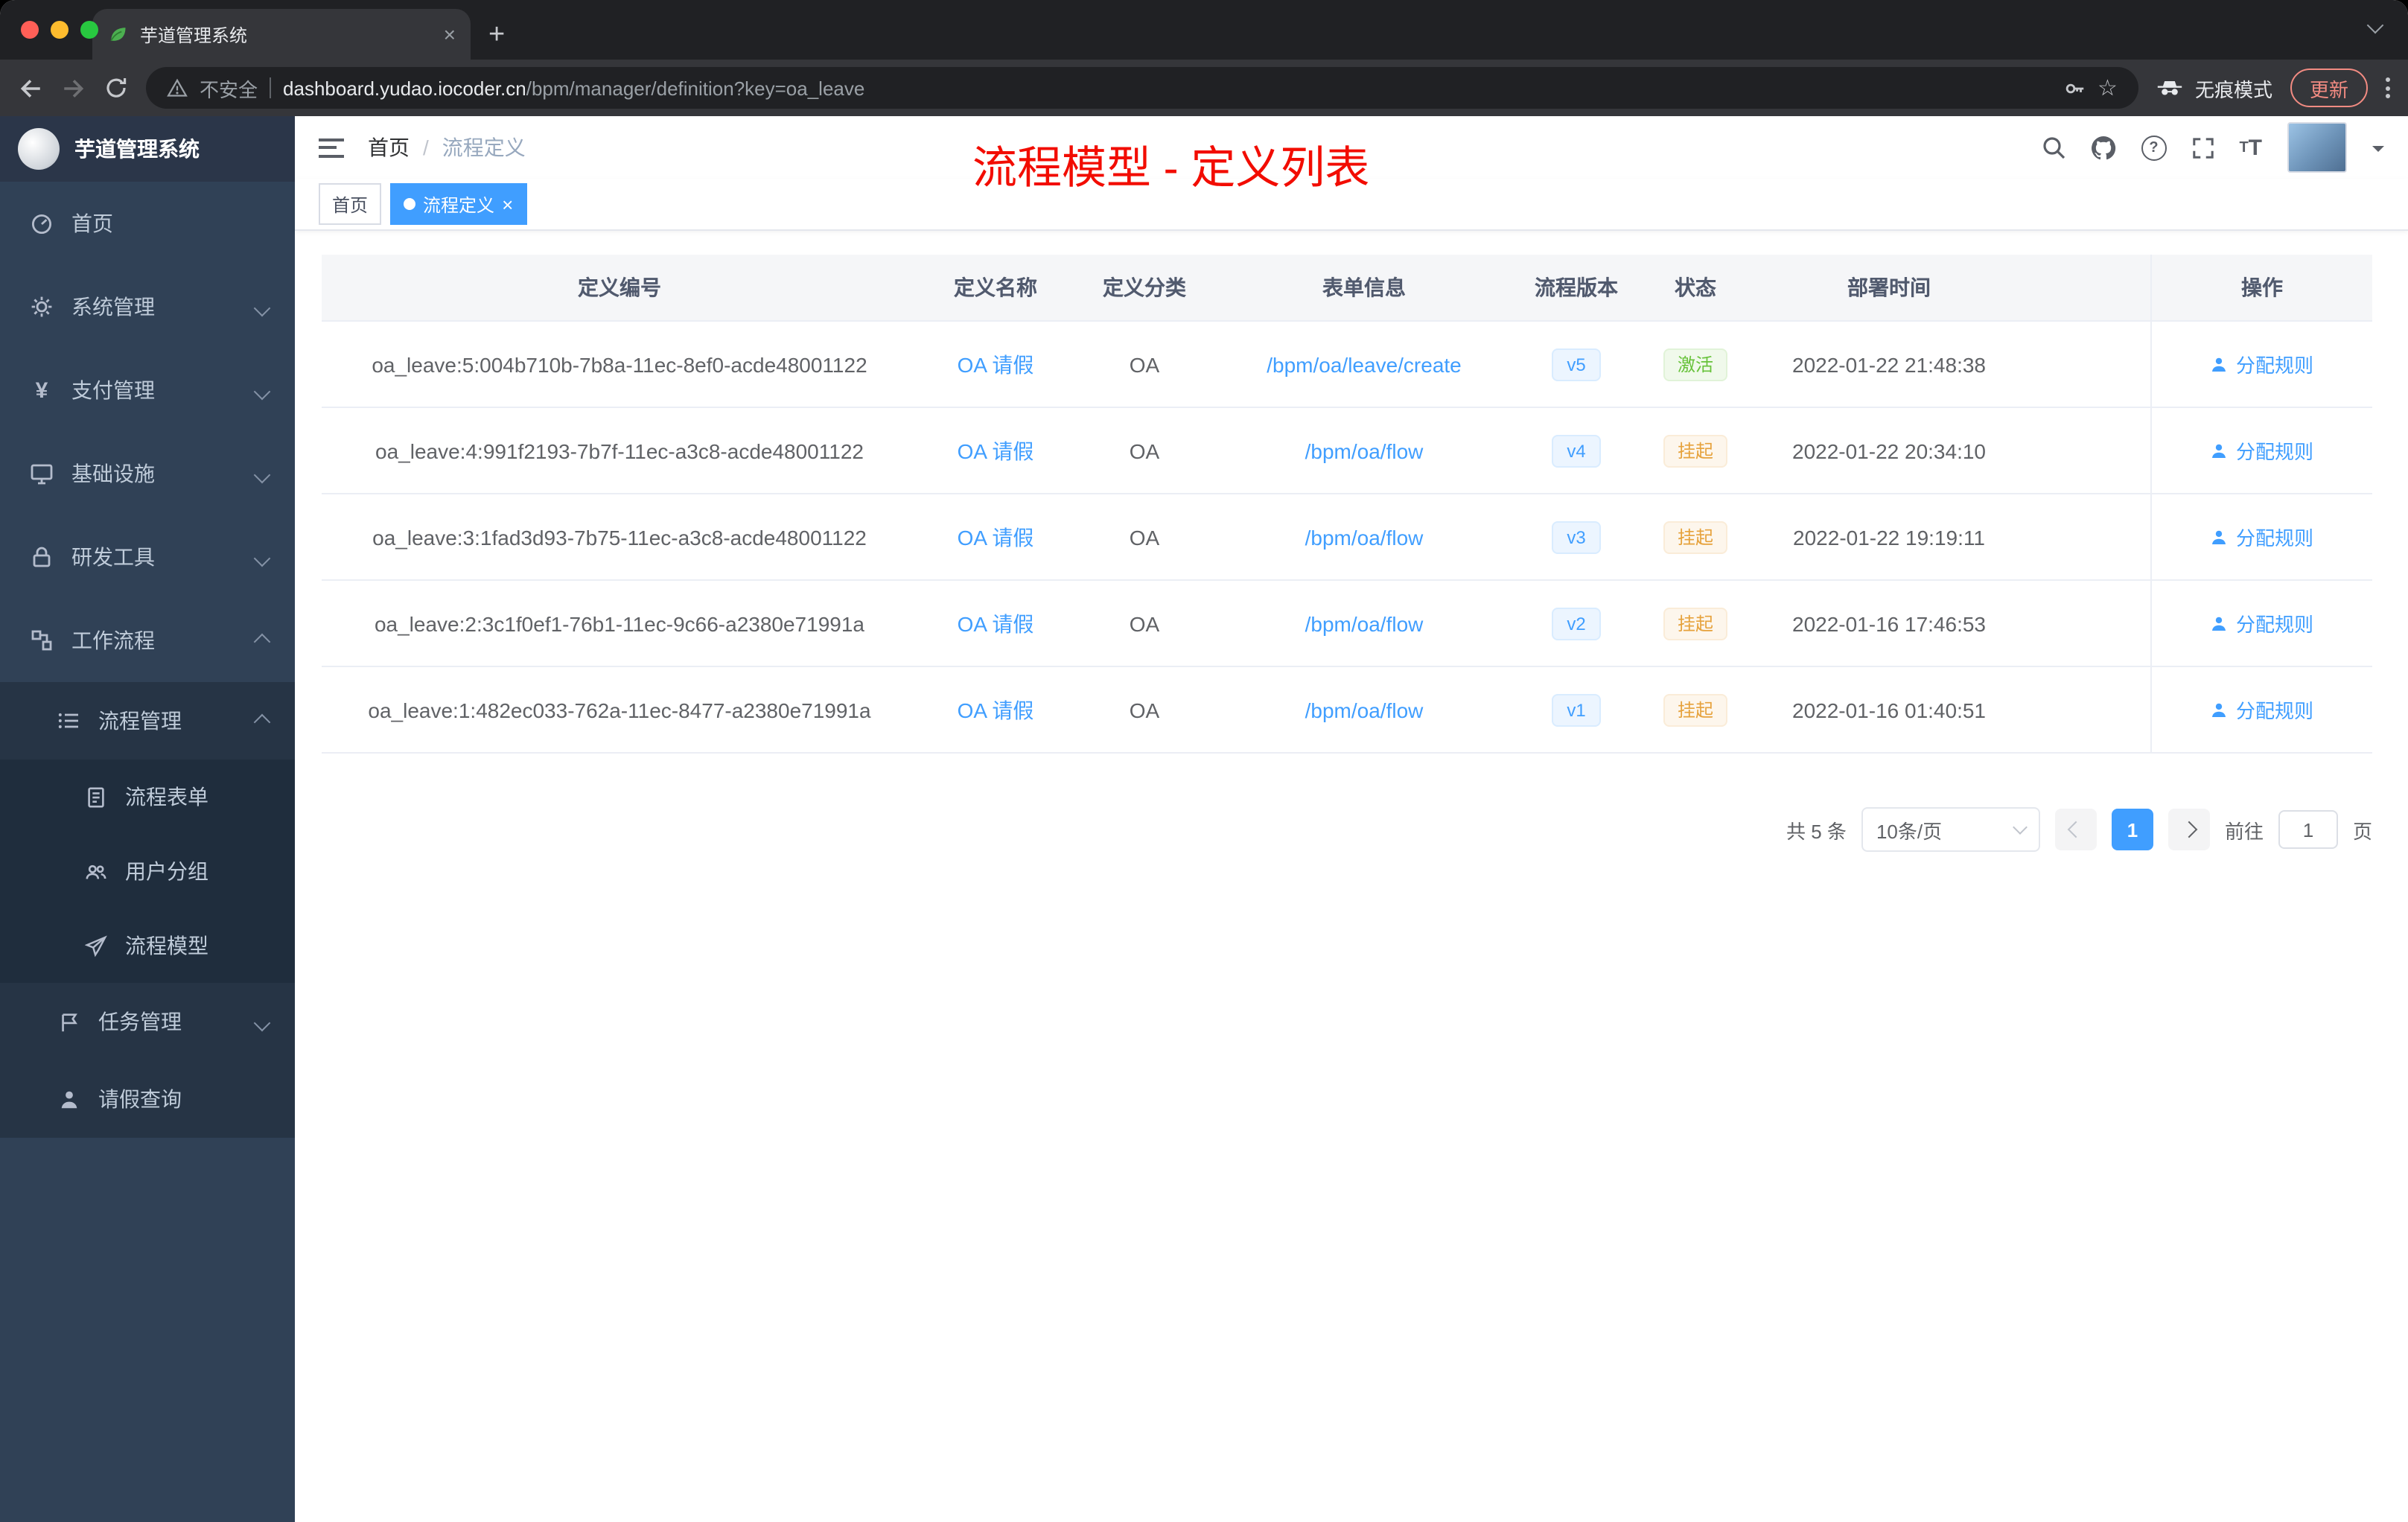  What do you see at coordinates (2074, 88) in the screenshot?
I see `key-icon` at bounding box center [2074, 88].